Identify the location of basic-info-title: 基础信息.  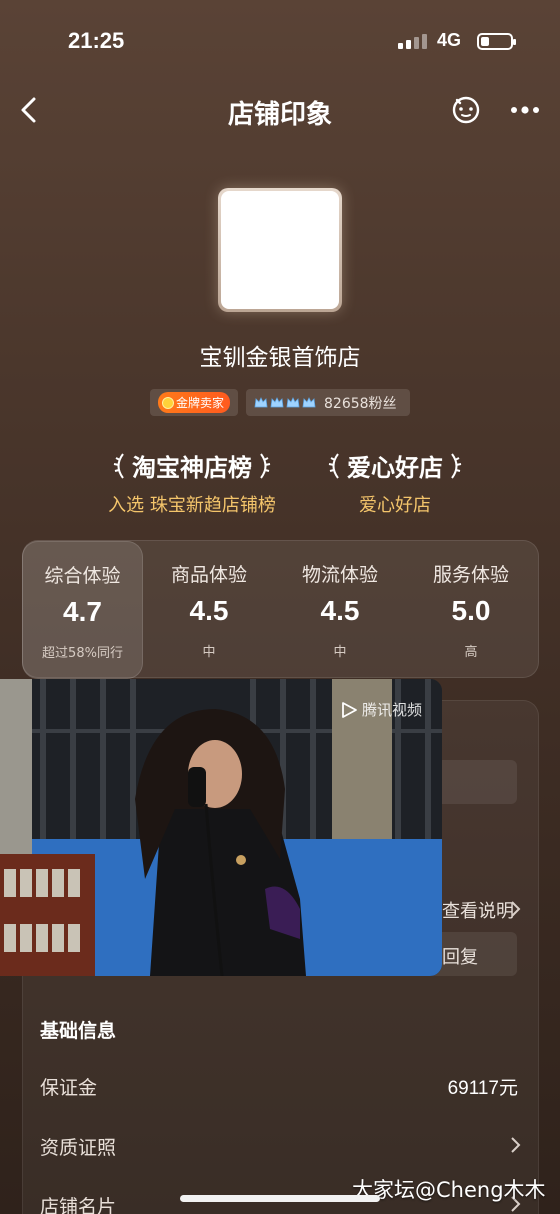
(78, 1031).